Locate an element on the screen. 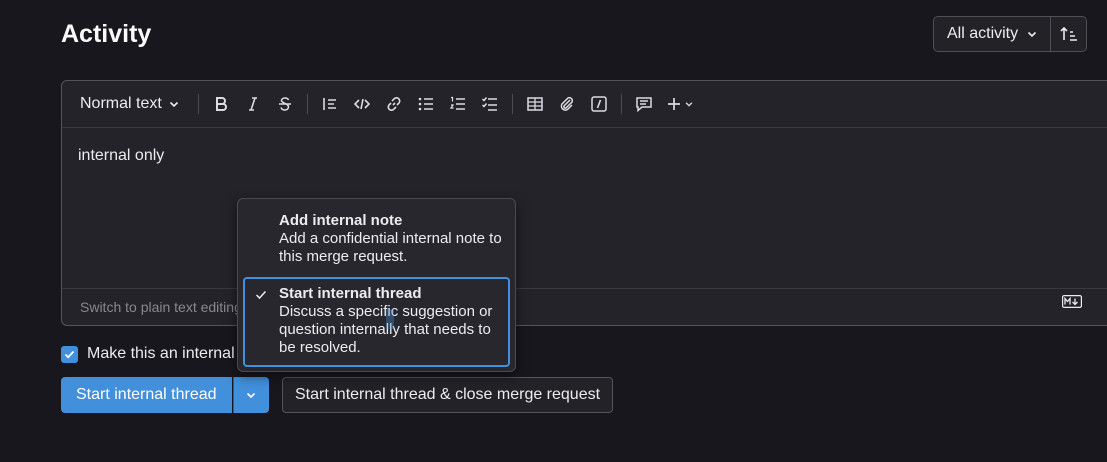  attach-file-button is located at coordinates (567, 104).